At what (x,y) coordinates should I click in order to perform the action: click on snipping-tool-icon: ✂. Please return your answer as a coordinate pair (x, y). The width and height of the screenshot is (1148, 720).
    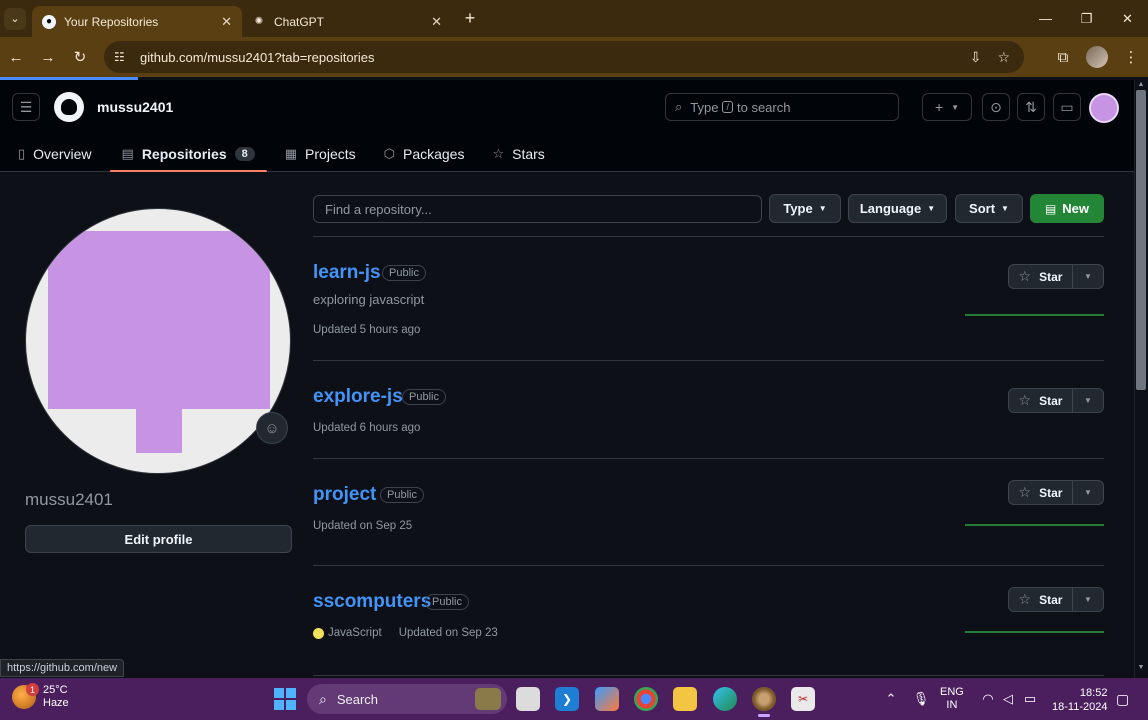
    Looking at the image, I should click on (803, 699).